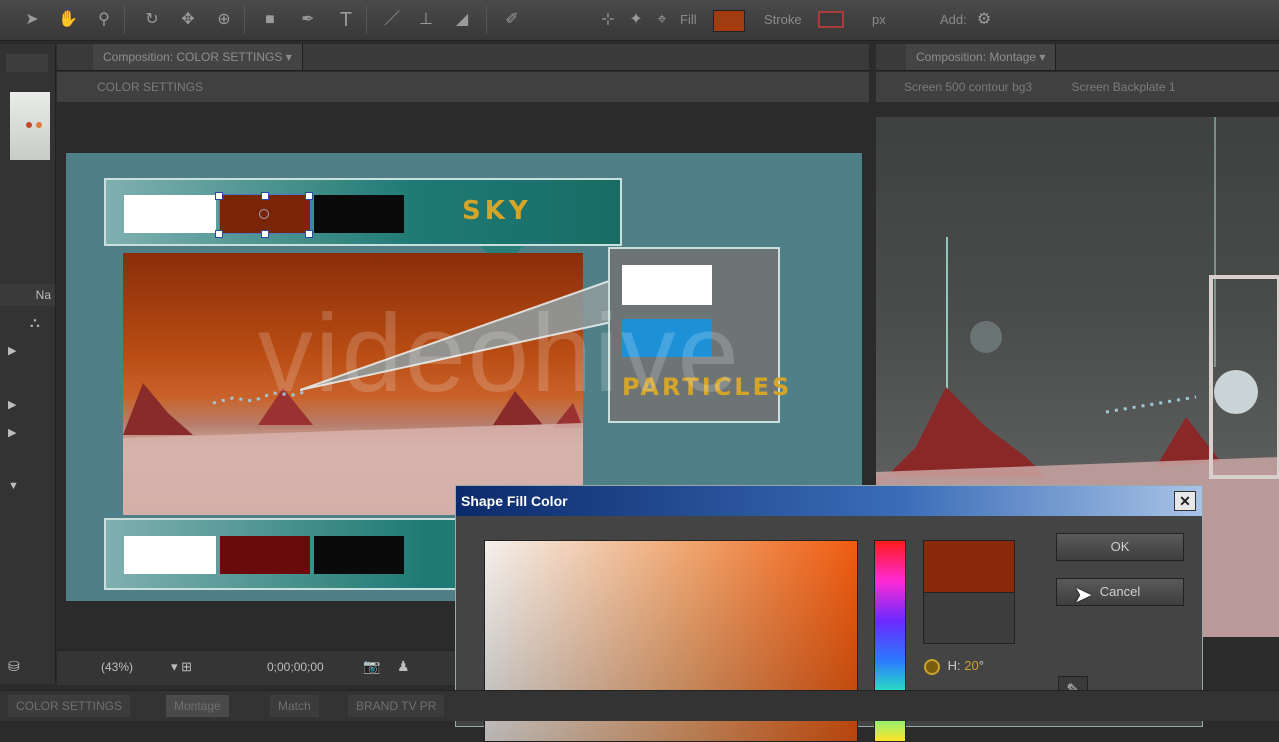  I want to click on rotate-tool-icon: ↻, so click(152, 20).